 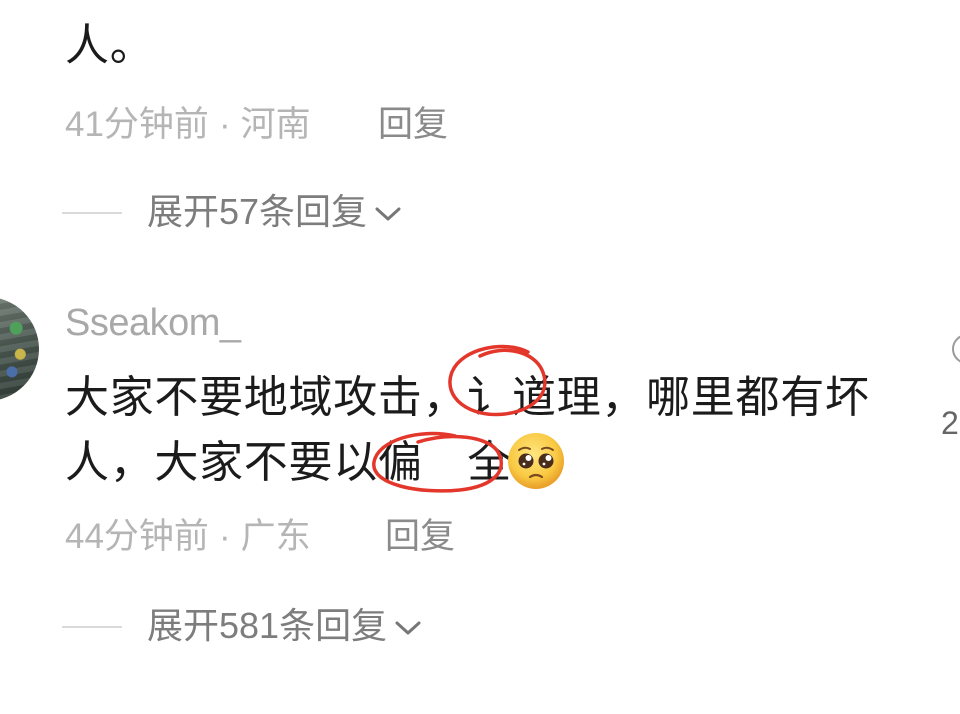 I want to click on comment-1-meta: 41分钟前 · 河南, so click(x=188, y=125).